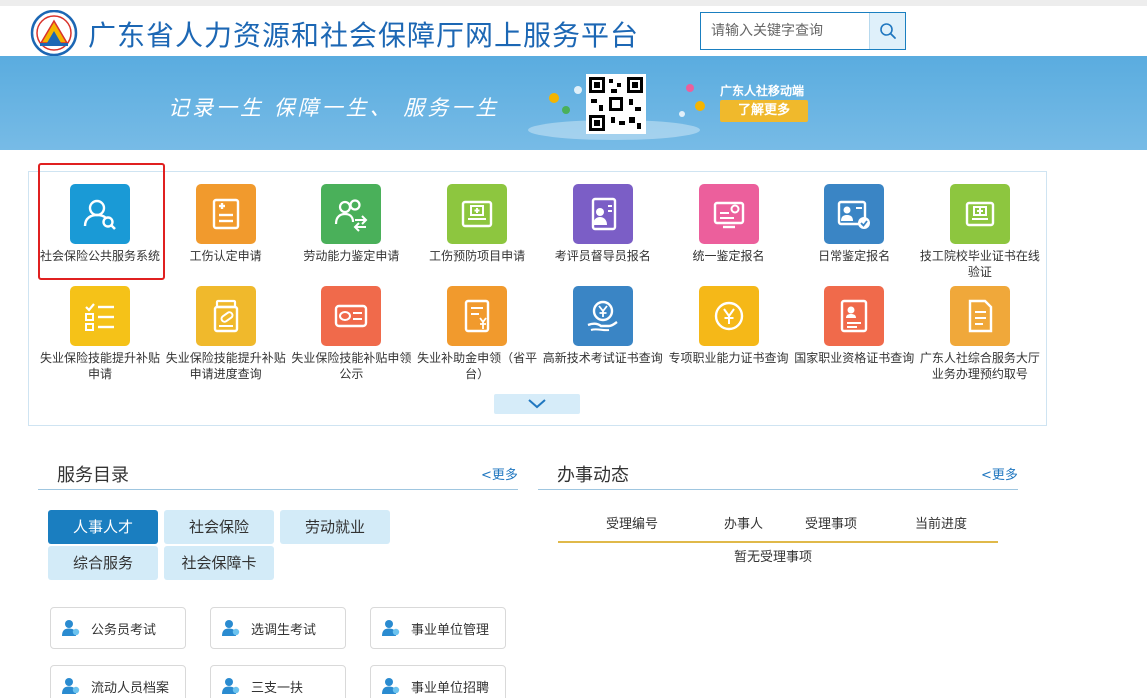 This screenshot has height=698, width=1147. Describe the element at coordinates (351, 316) in the screenshot. I see `card-icon` at that location.